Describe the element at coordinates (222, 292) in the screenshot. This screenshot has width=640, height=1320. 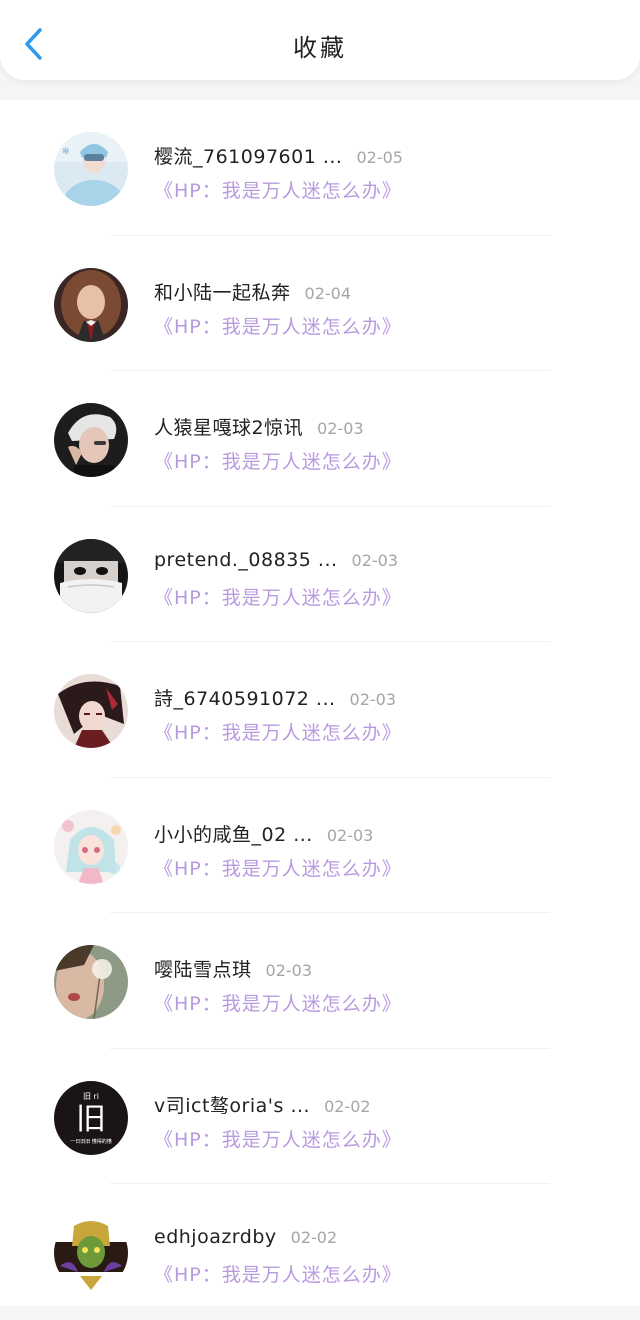
I see `user-name: 和小陆一起私奔` at that location.